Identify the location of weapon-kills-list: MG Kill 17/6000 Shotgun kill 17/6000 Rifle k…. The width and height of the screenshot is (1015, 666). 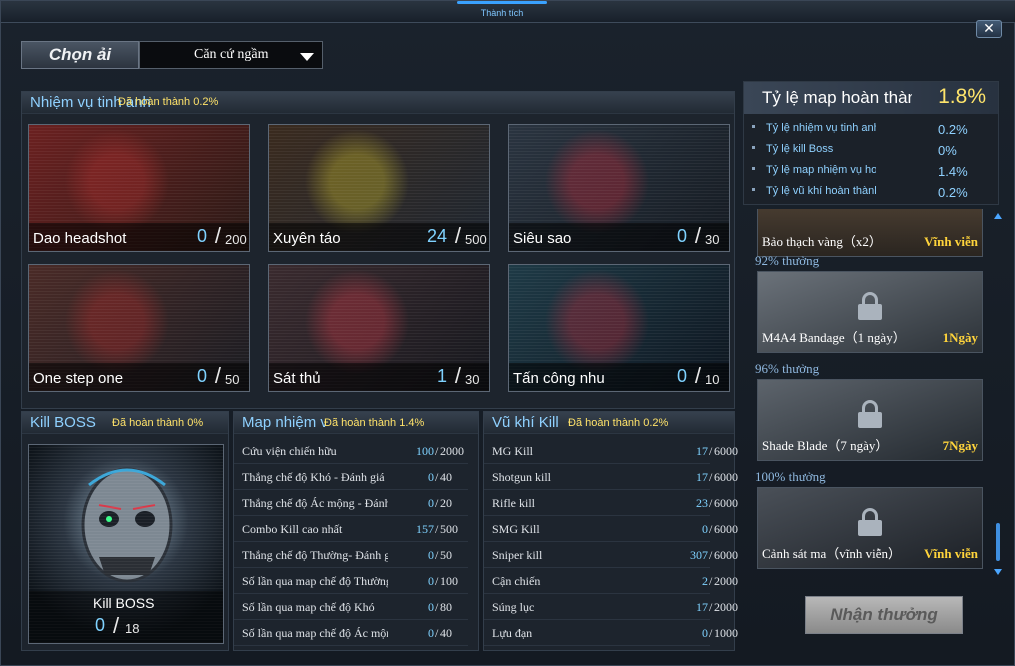
(611, 543).